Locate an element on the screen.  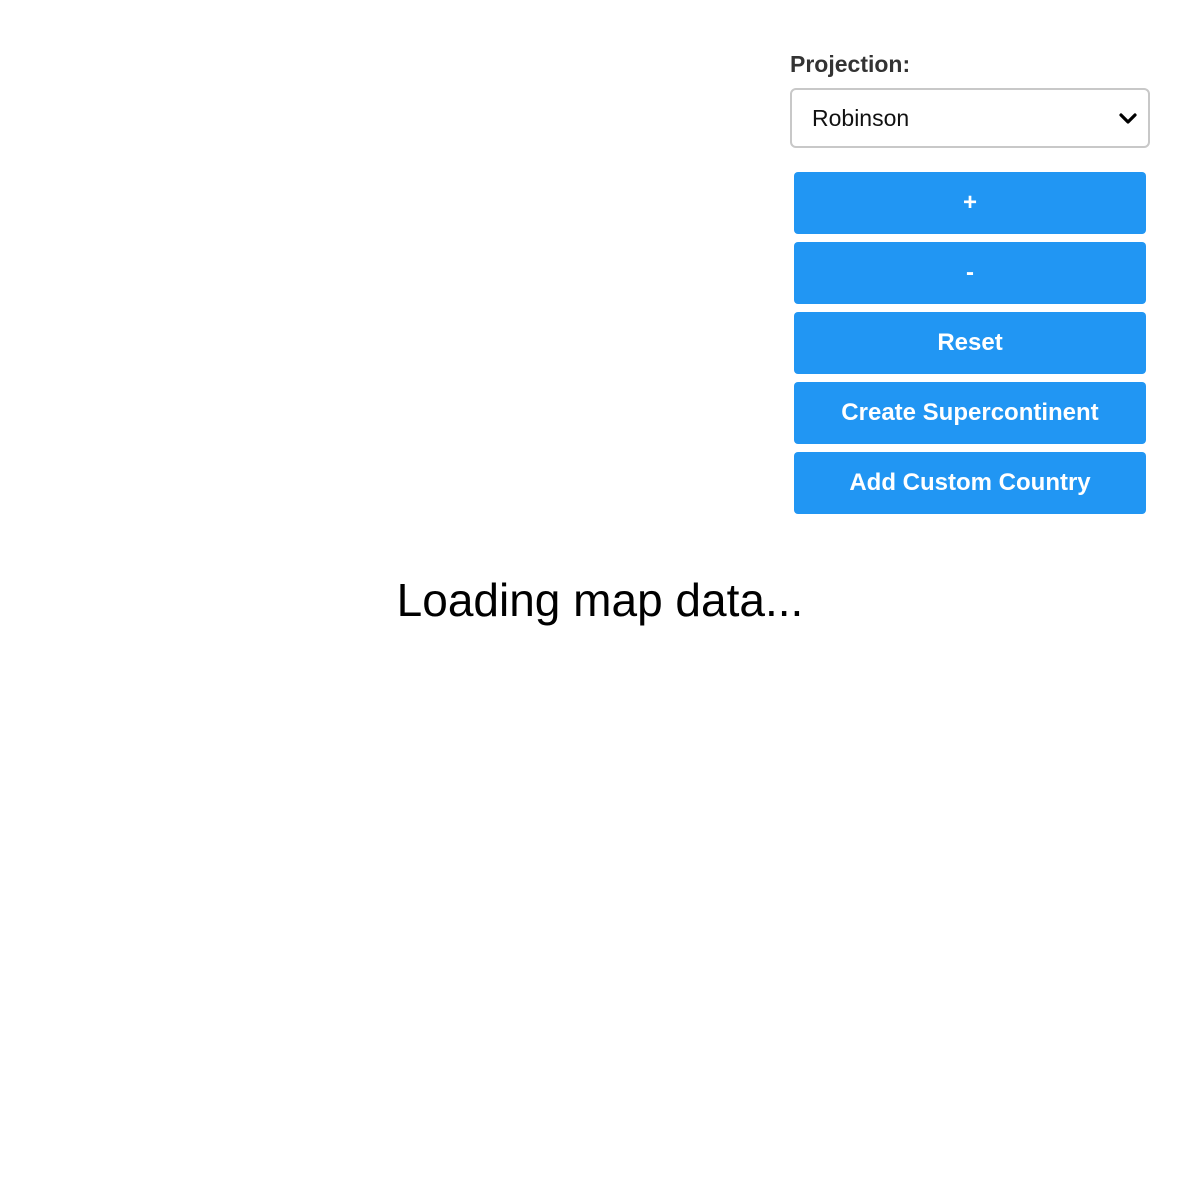
zoom-in-button: + is located at coordinates (970, 203).